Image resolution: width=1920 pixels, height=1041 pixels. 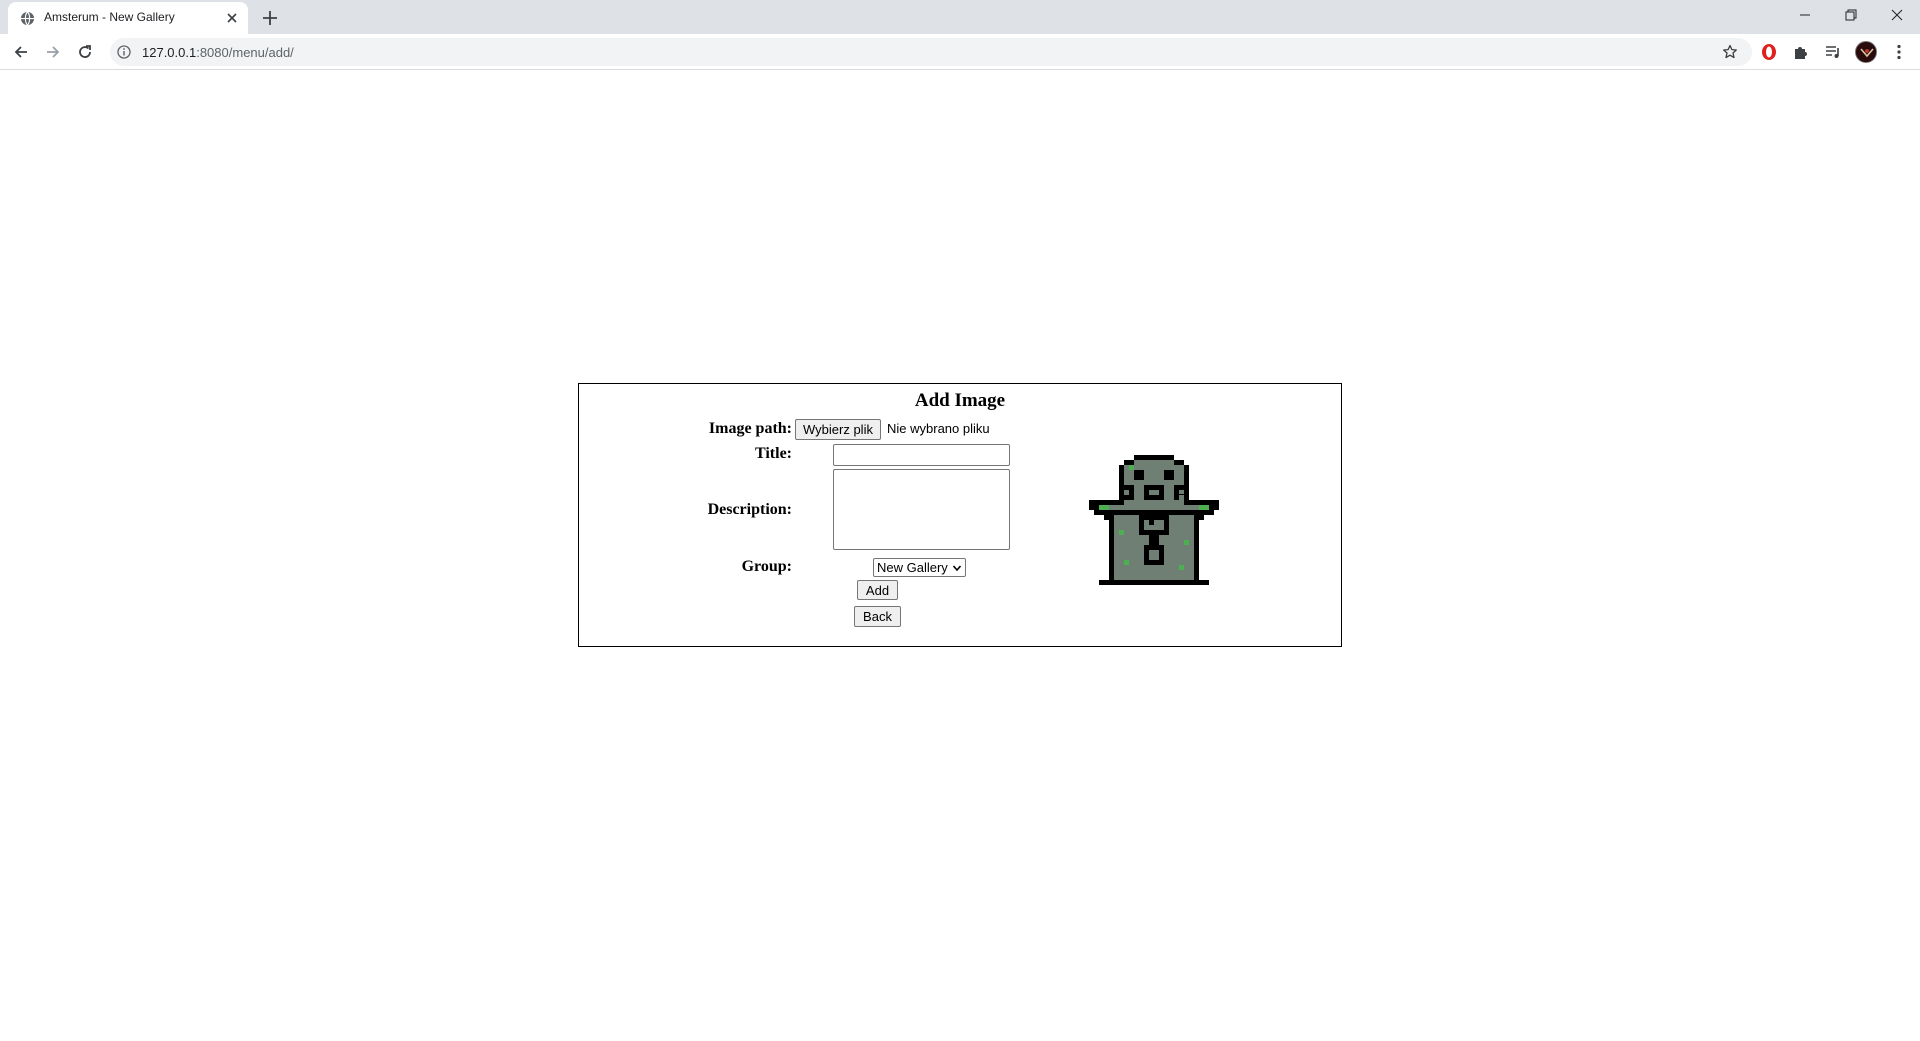 What do you see at coordinates (1154, 520) in the screenshot?
I see `pixel-ghost-mascot` at bounding box center [1154, 520].